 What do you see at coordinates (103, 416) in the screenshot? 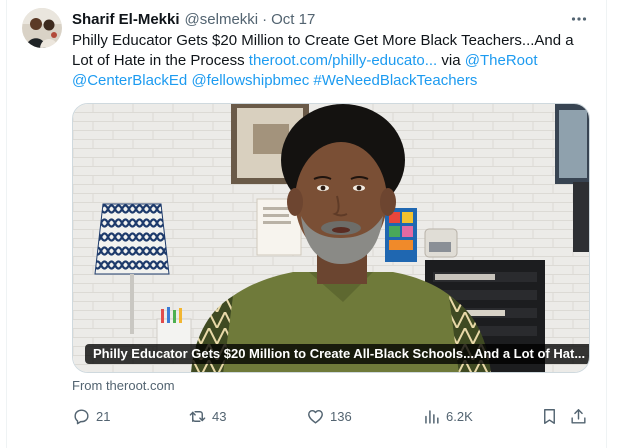
I see `reply-count: 21` at bounding box center [103, 416].